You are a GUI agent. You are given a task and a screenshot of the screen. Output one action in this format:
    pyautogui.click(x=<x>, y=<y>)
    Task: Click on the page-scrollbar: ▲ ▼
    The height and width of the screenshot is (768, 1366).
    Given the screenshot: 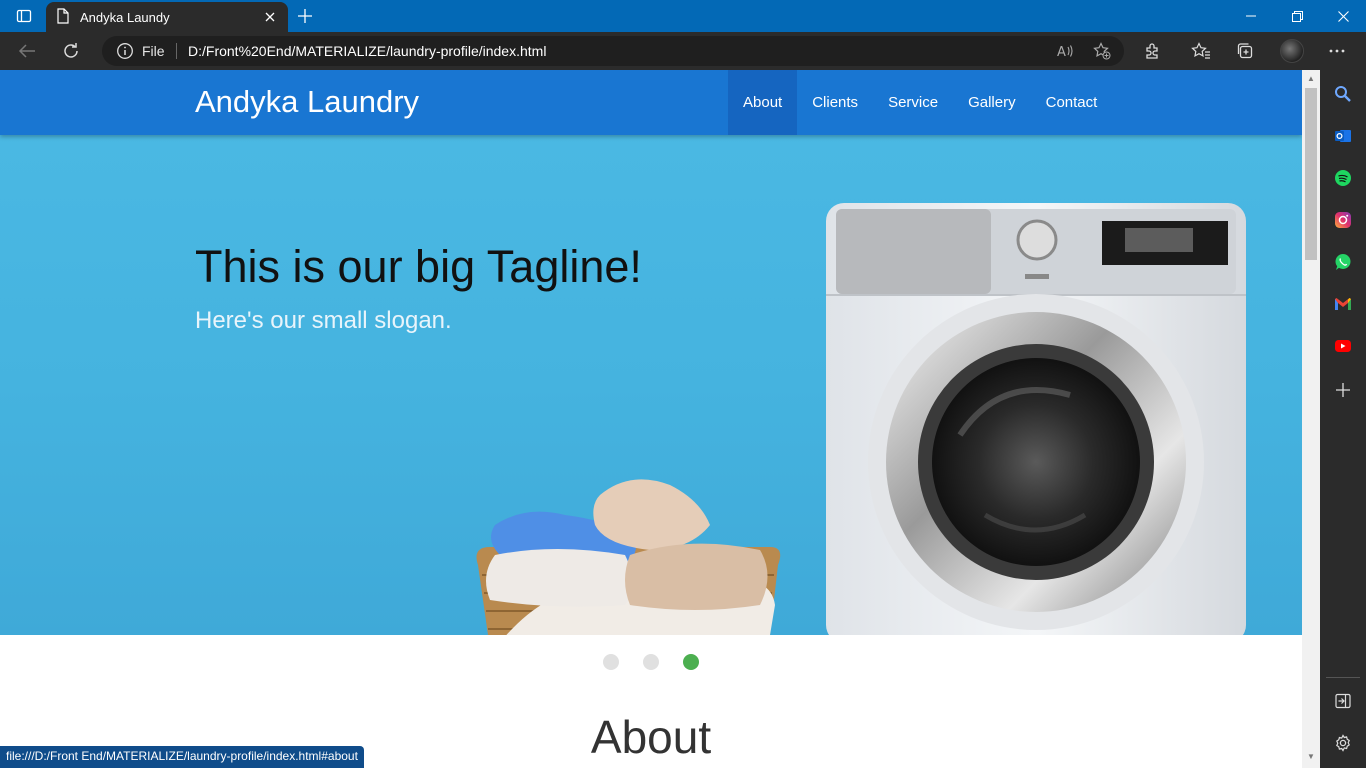 What is the action you would take?
    pyautogui.click(x=1311, y=419)
    